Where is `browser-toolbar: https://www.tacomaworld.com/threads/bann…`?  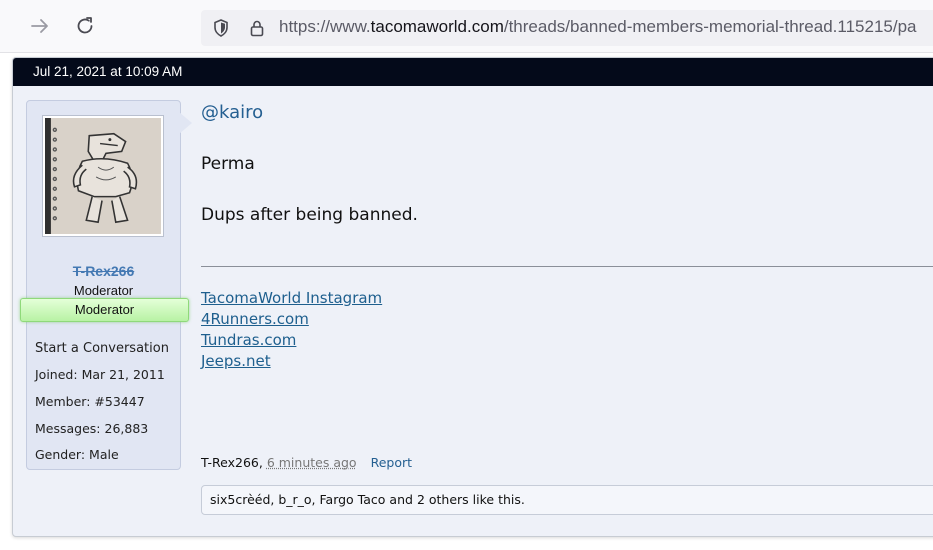
browser-toolbar: https://www.tacomaworld.com/threads/bann… is located at coordinates (466, 26).